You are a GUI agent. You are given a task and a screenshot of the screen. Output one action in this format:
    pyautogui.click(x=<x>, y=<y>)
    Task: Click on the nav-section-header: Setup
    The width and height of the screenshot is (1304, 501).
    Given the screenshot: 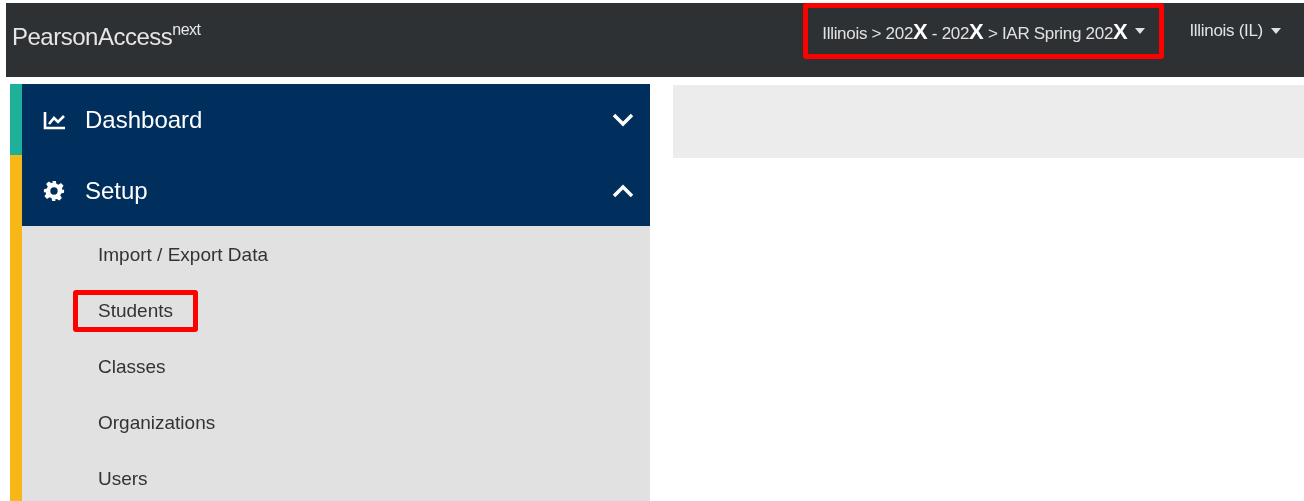 What is the action you would take?
    pyautogui.click(x=336, y=190)
    